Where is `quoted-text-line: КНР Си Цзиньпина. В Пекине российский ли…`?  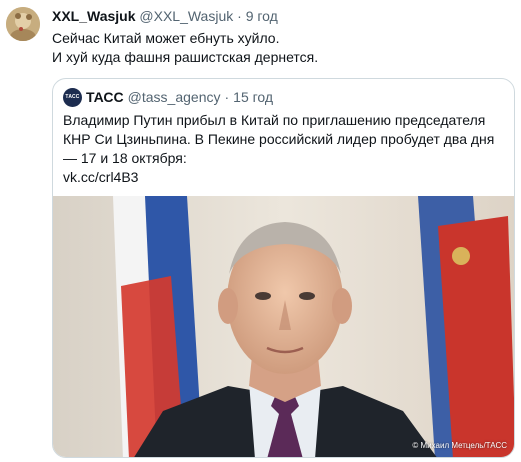 quoted-text-line: КНР Си Цзиньпина. В Пекине российский ли… is located at coordinates (279, 139).